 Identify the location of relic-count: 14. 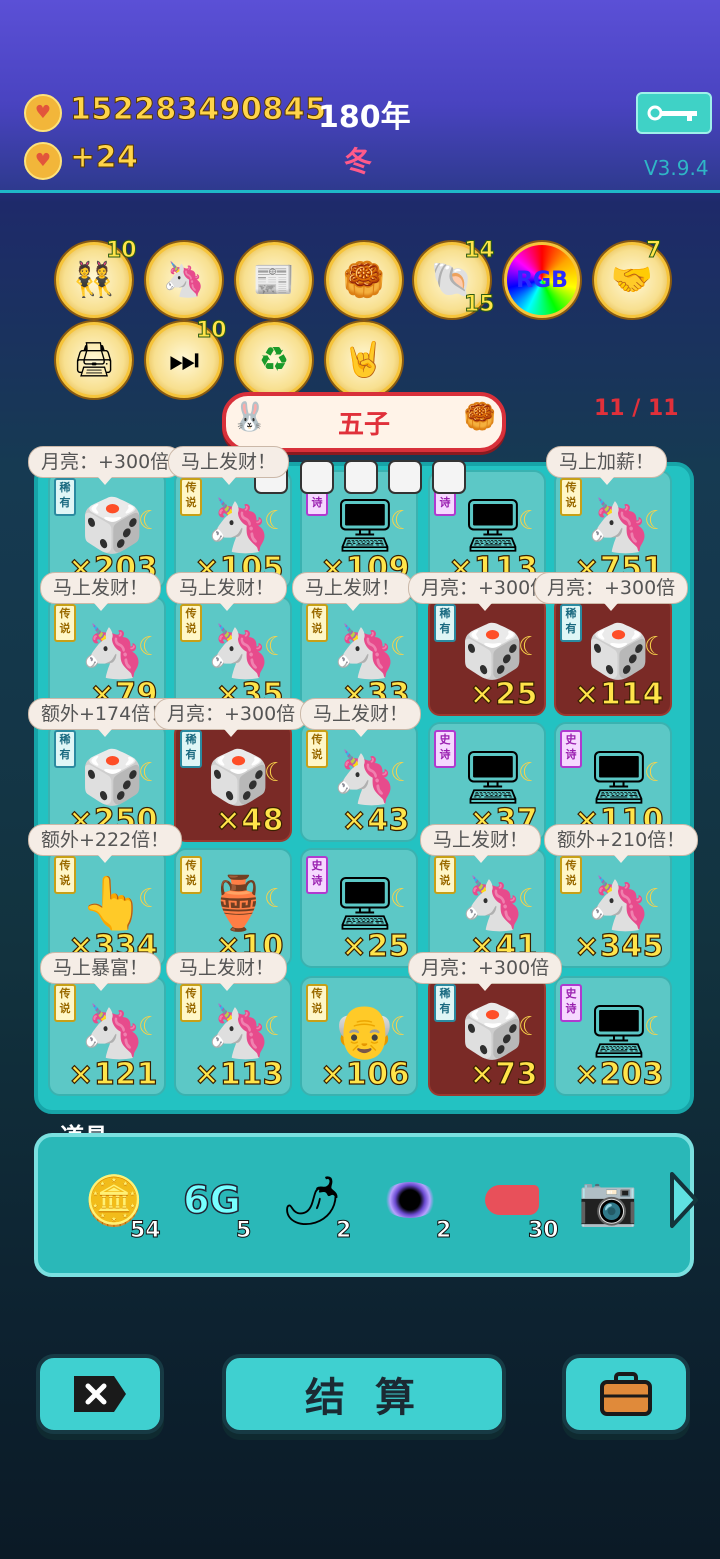
(480, 251).